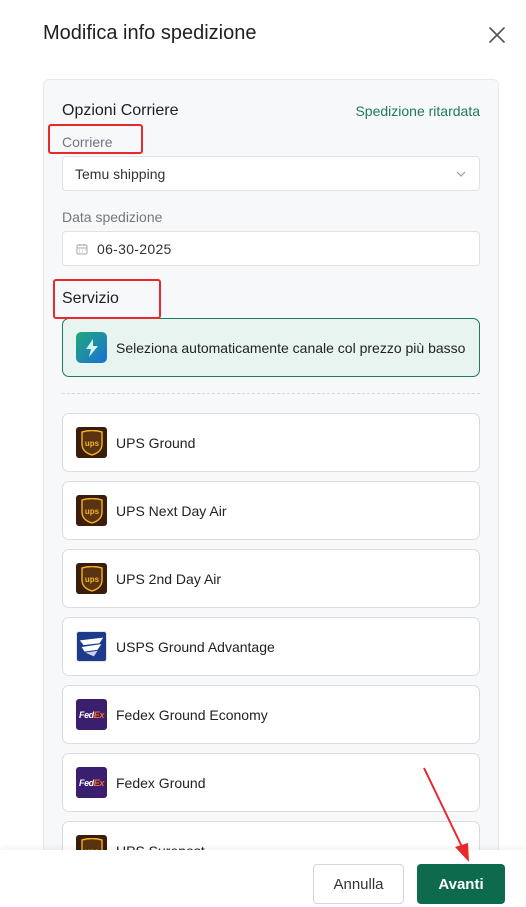  I want to click on service-option: Fed Ex Fedex Ground Economy, so click(271, 714).